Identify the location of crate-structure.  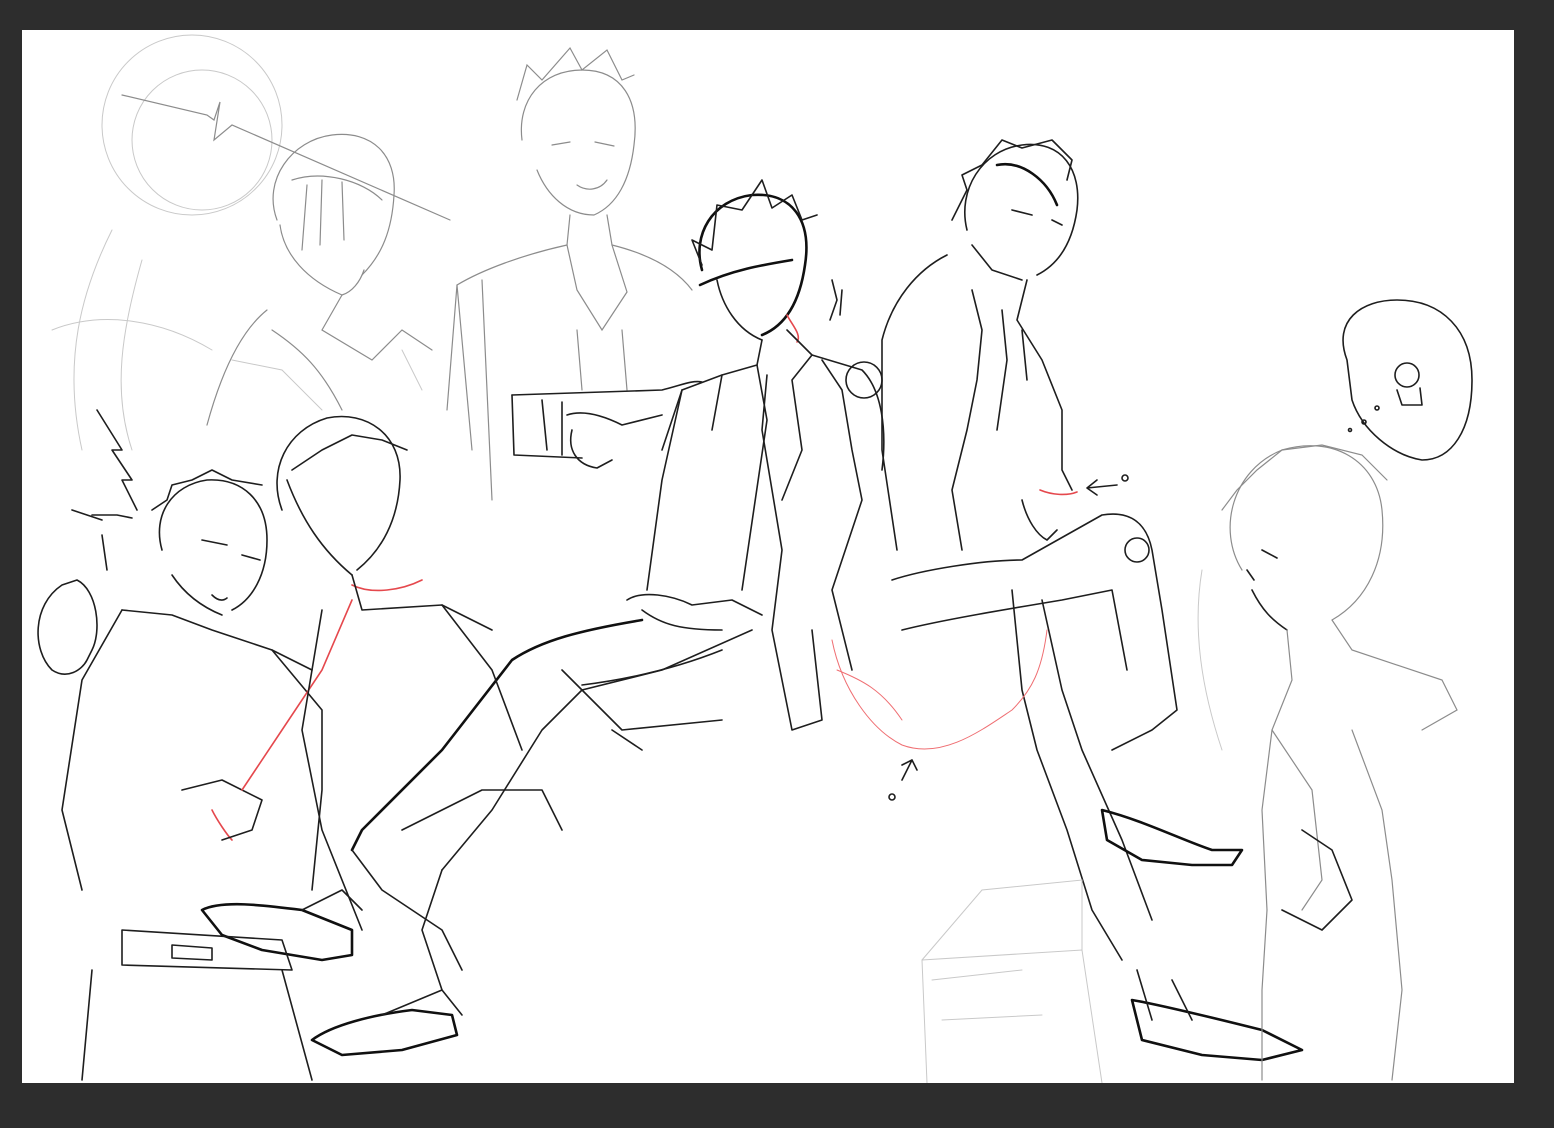
(1012, 981).